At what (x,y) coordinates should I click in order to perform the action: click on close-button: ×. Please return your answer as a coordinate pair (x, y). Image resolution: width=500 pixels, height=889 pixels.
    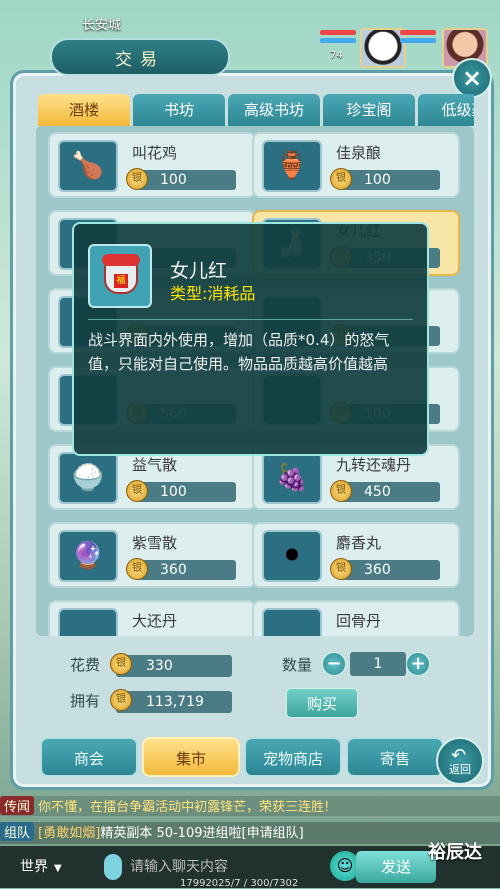
    Looking at the image, I should click on (472, 78).